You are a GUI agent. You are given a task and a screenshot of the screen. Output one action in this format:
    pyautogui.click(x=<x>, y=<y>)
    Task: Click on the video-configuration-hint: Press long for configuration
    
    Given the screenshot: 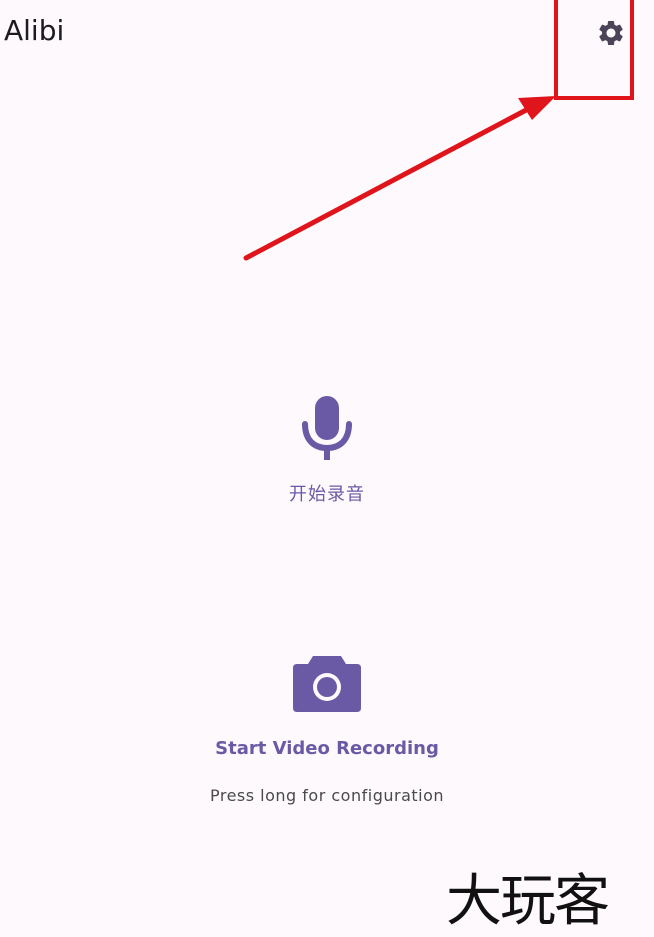 What is the action you would take?
    pyautogui.click(x=327, y=795)
    